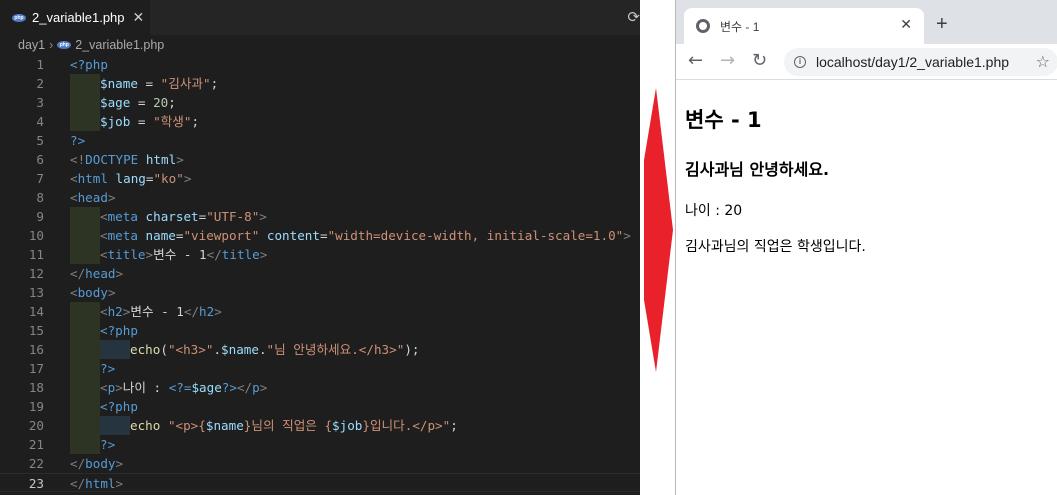  What do you see at coordinates (119, 45) in the screenshot?
I see `breadcrumb-file: 2_variable1.php` at bounding box center [119, 45].